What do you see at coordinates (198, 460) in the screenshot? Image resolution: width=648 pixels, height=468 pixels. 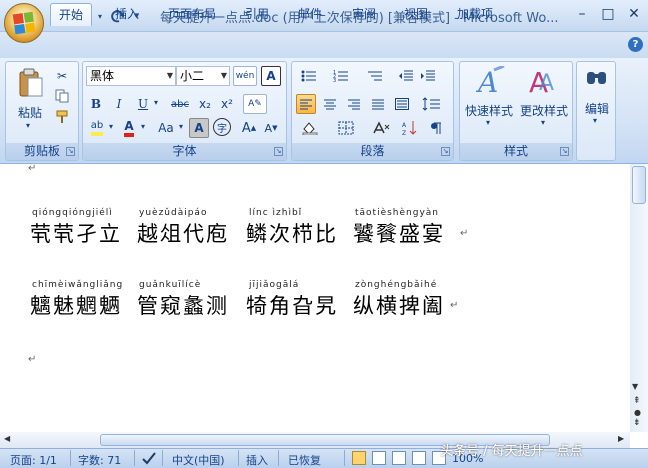 I see `language-indicator: 中文(中国)` at bounding box center [198, 460].